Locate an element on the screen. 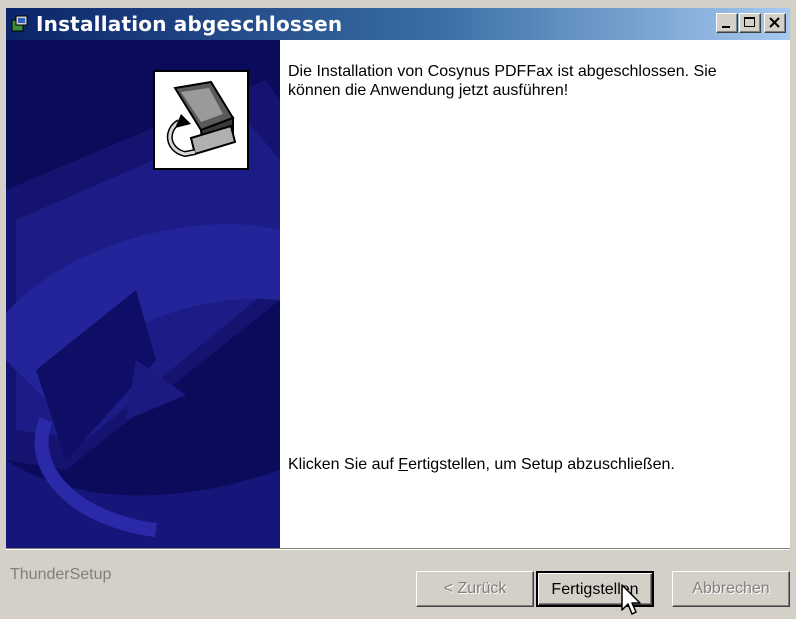 This screenshot has height=619, width=796. finish-instruction-rest: ertigstellen, um Setup abzuschließen. is located at coordinates (541, 464).